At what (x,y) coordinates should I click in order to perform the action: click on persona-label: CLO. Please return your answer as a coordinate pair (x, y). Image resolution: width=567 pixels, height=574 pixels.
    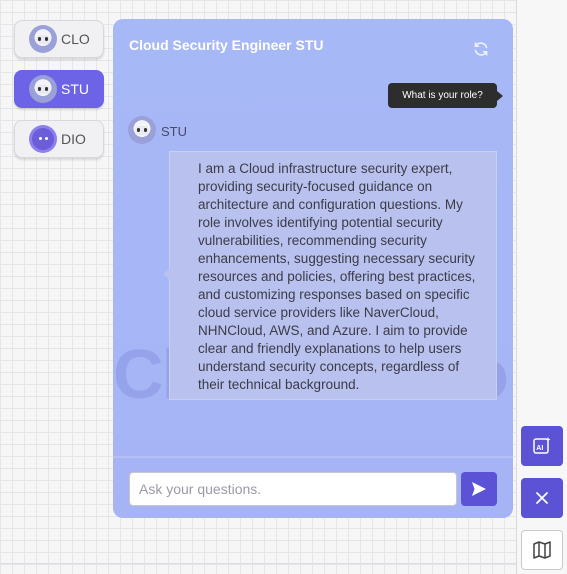
    Looking at the image, I should click on (75, 39).